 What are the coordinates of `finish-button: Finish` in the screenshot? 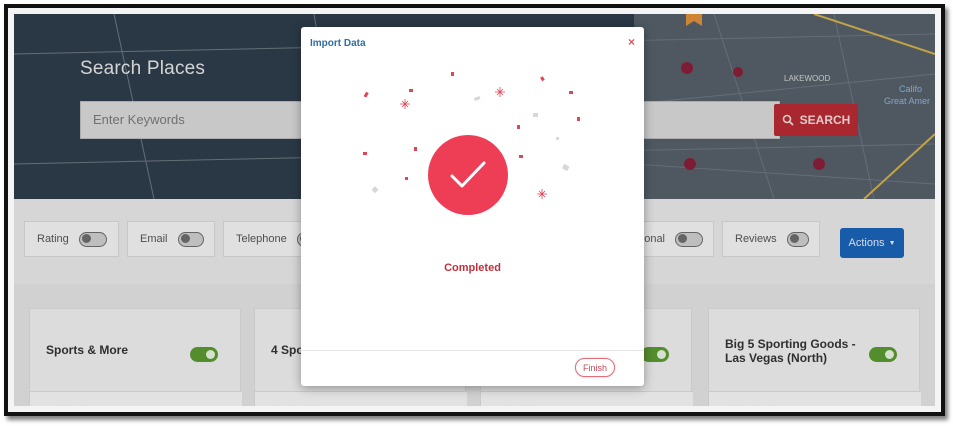 It's located at (595, 367).